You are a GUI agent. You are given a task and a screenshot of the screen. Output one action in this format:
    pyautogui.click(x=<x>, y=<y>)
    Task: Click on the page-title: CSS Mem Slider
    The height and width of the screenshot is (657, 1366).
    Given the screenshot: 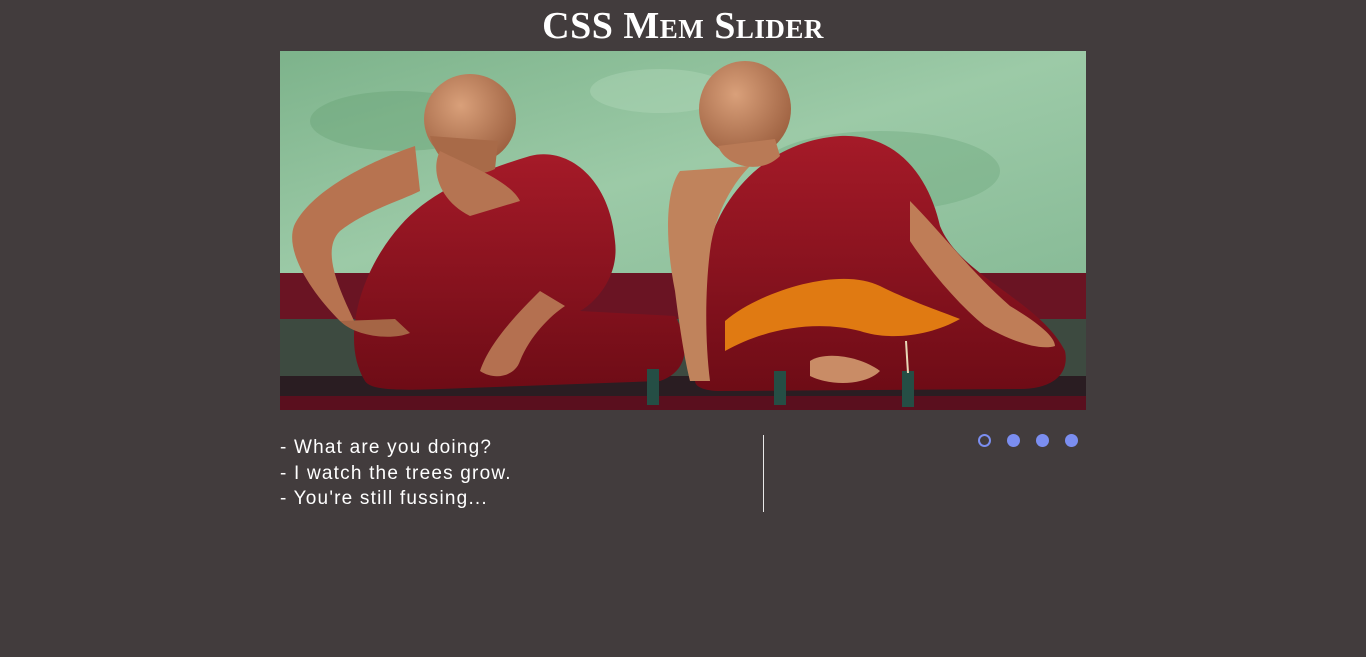 What is the action you would take?
    pyautogui.click(x=683, y=26)
    